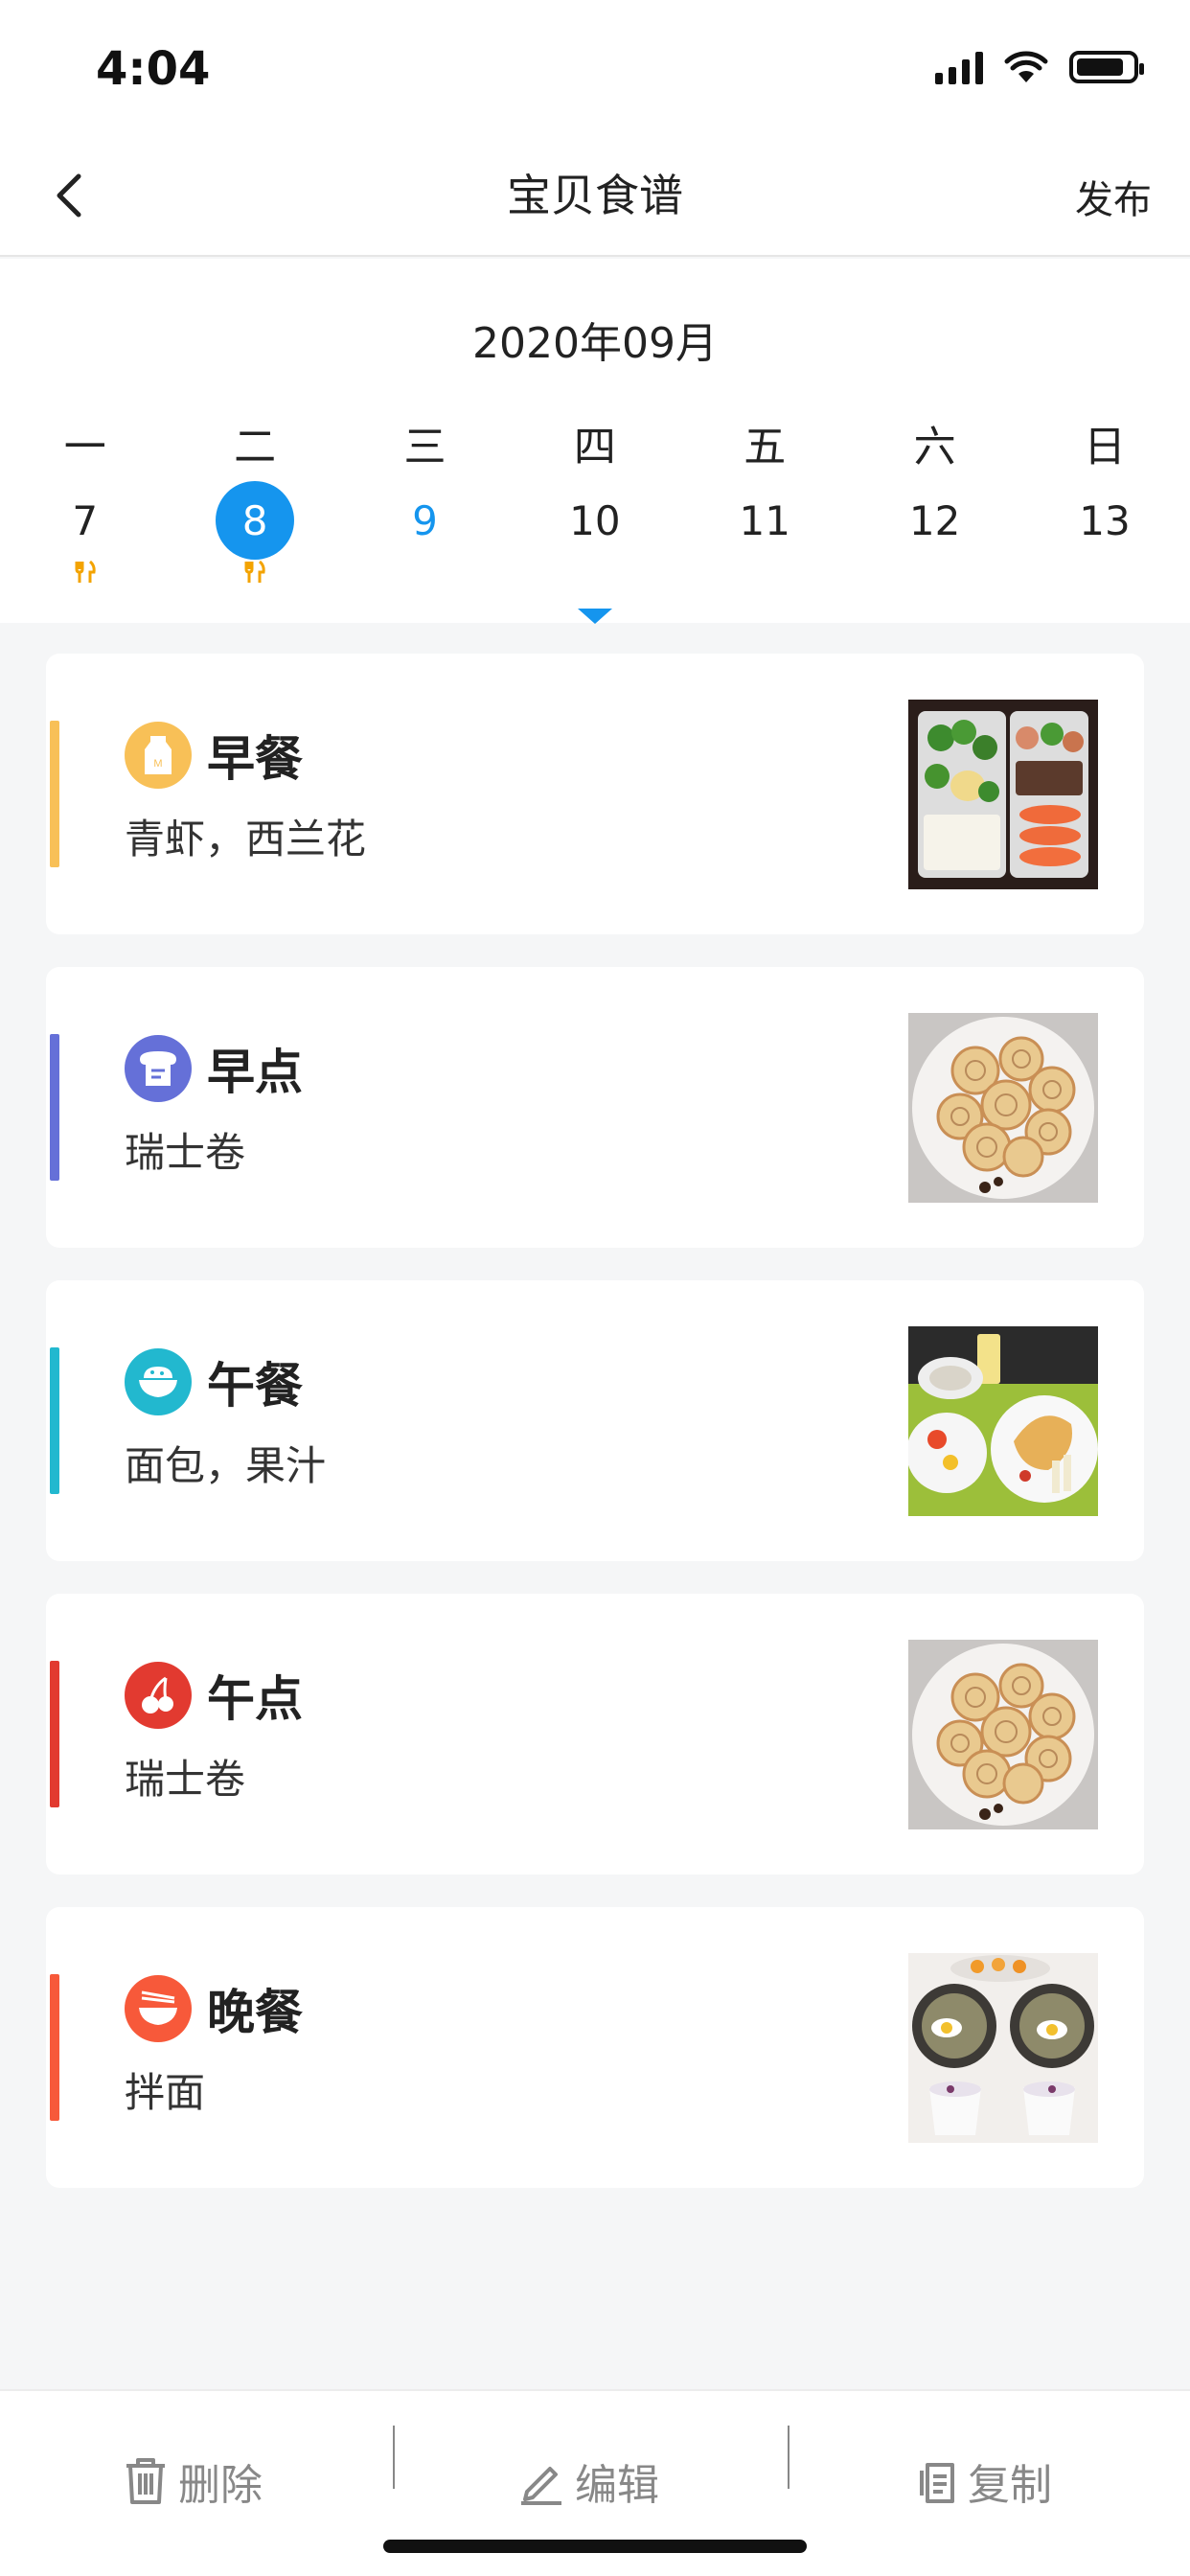 The width and height of the screenshot is (1190, 2576). I want to click on delete-button: 删除, so click(193, 2481).